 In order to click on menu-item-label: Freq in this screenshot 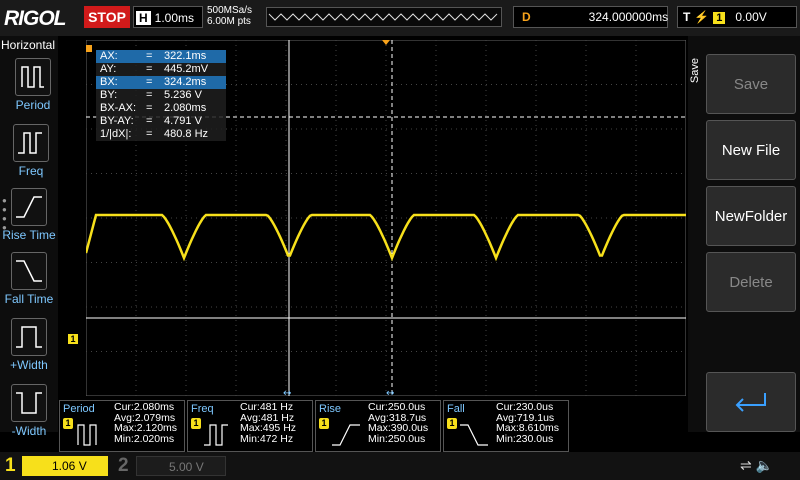, I will do `click(31, 171)`.